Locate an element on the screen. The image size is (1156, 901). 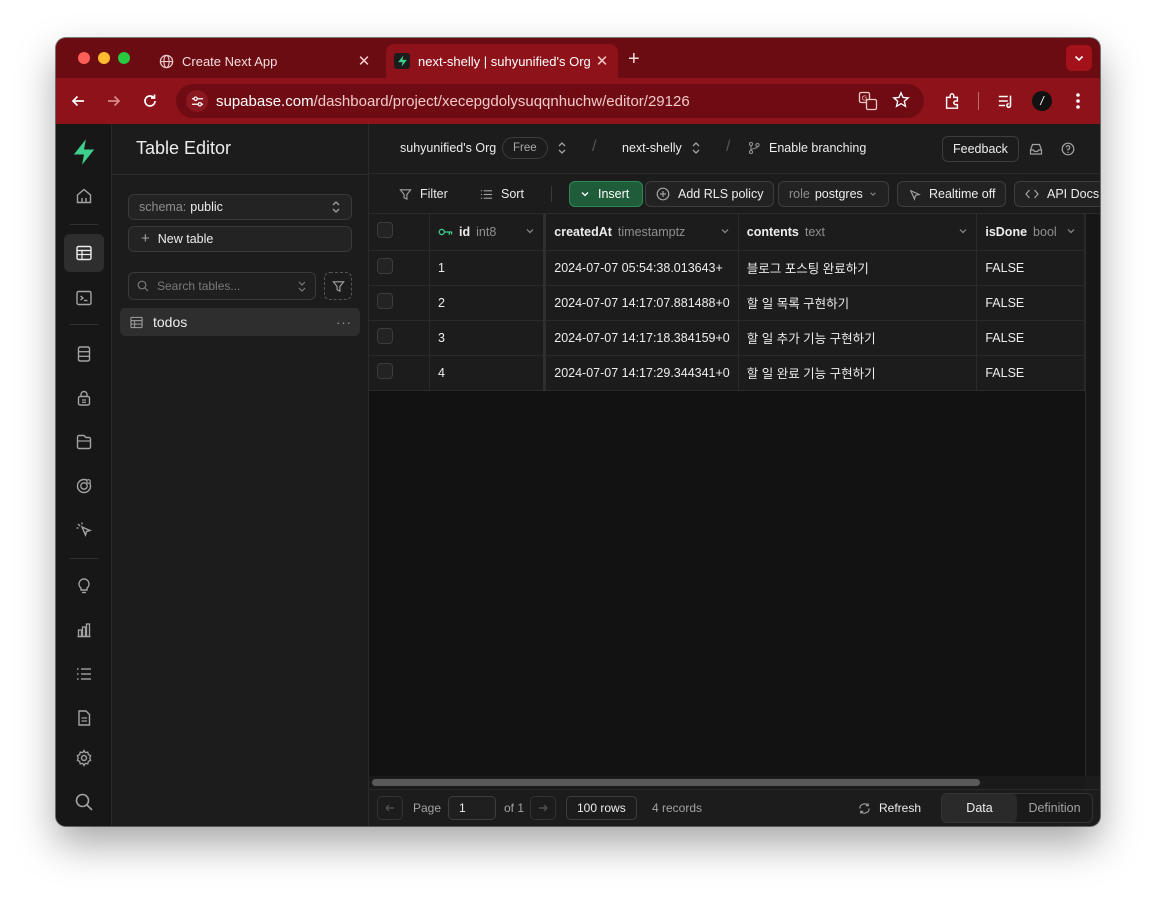
table-editor-icon is located at coordinates (84, 253).